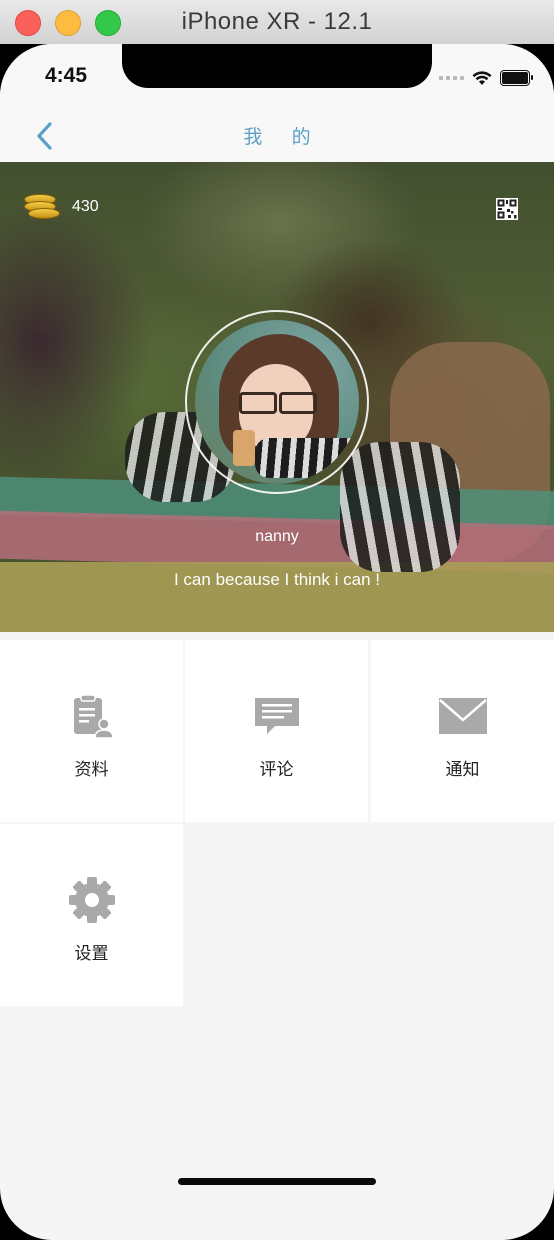 The width and height of the screenshot is (554, 1240). Describe the element at coordinates (277, 536) in the screenshot. I see `username: nanny` at that location.